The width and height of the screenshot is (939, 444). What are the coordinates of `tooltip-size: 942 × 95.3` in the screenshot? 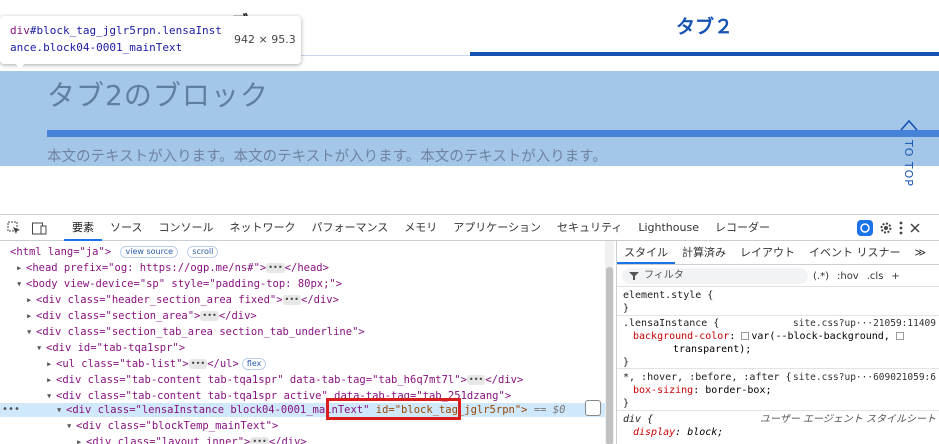 It's located at (265, 39).